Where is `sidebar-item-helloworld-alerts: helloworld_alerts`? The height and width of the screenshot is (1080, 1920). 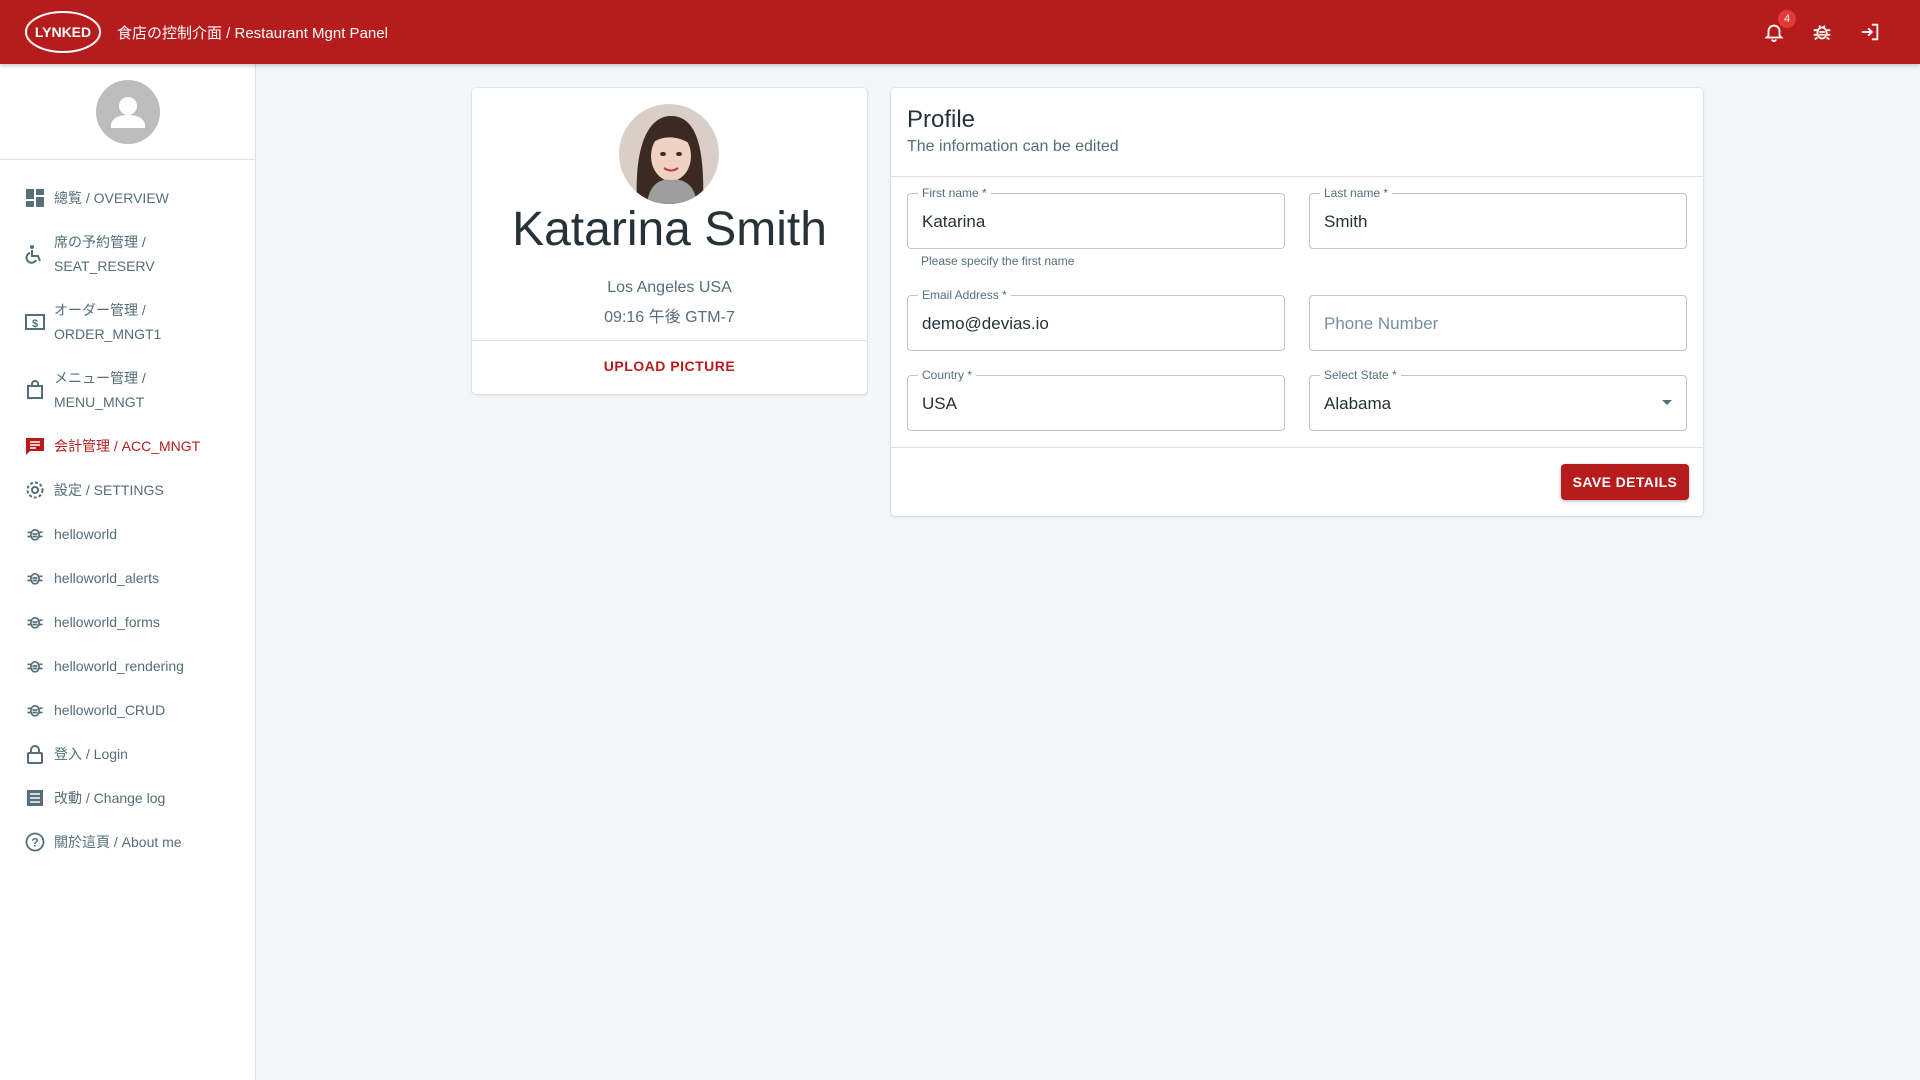 sidebar-item-helloworld-alerts: helloworld_alerts is located at coordinates (127, 578).